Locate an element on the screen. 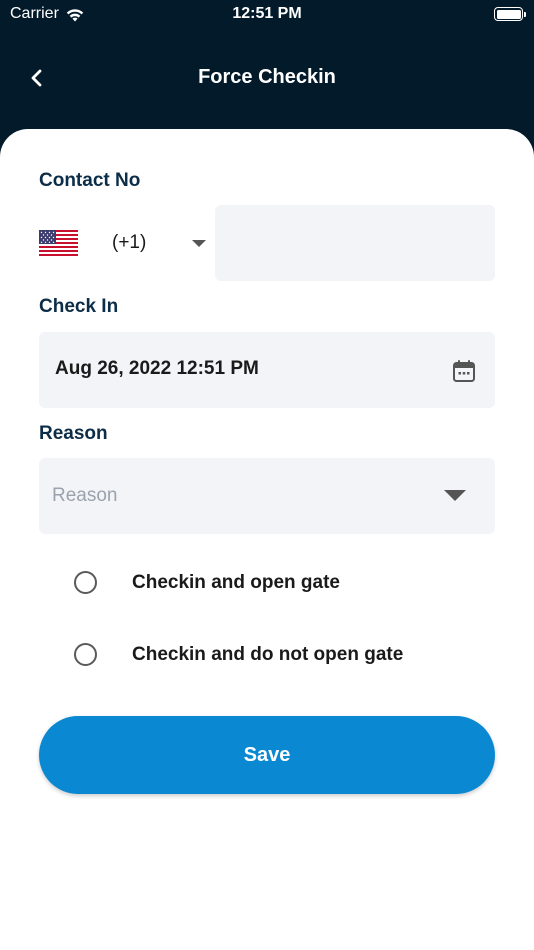  save-button: Save is located at coordinates (267, 755).